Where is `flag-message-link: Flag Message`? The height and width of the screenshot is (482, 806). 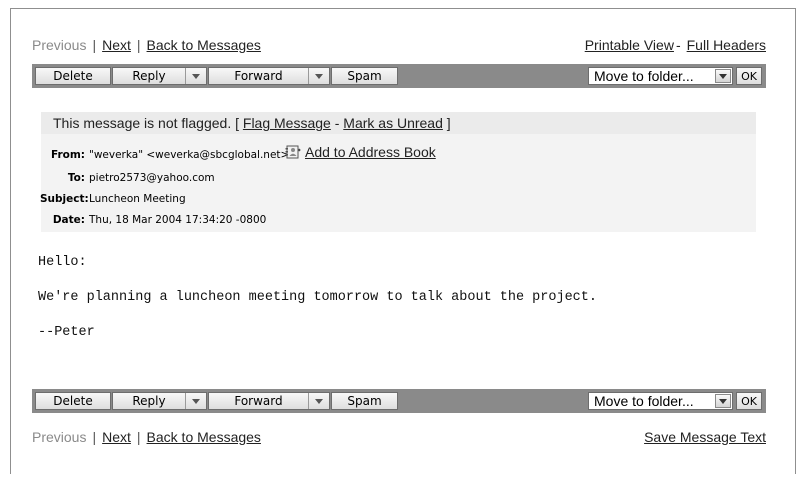 flag-message-link: Flag Message is located at coordinates (287, 123).